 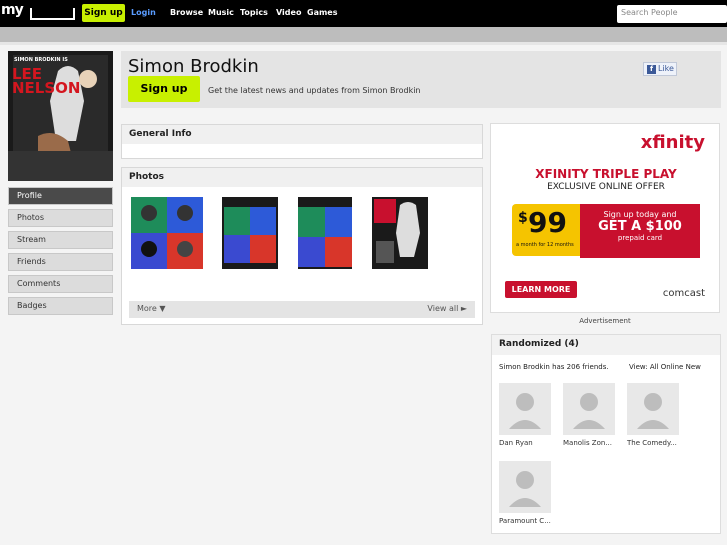 What do you see at coordinates (186, 12) in the screenshot?
I see `nav-browse: Browse` at bounding box center [186, 12].